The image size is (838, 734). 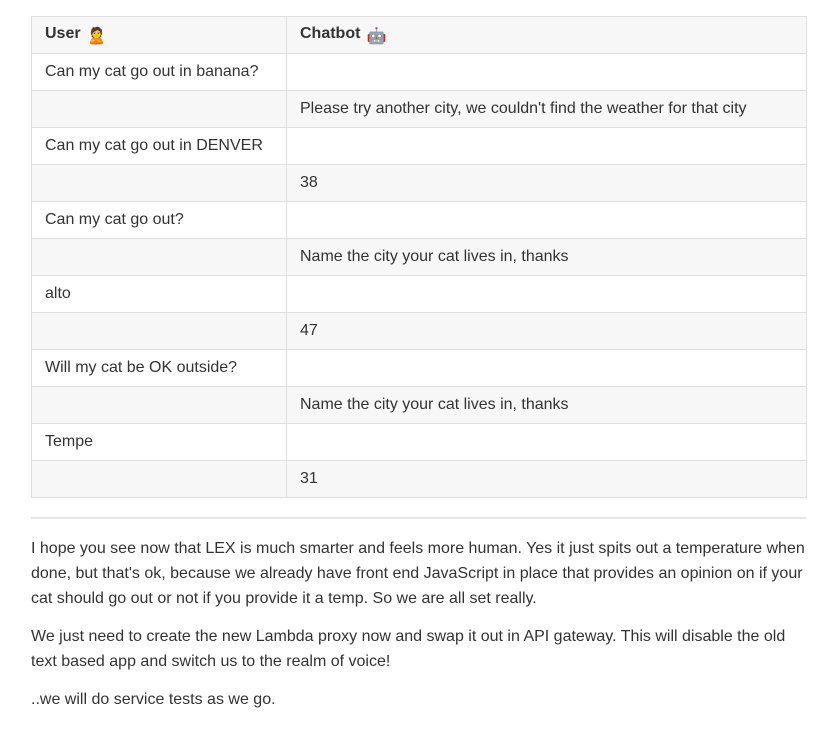 I want to click on bot-message-cell: 31, so click(x=546, y=479).